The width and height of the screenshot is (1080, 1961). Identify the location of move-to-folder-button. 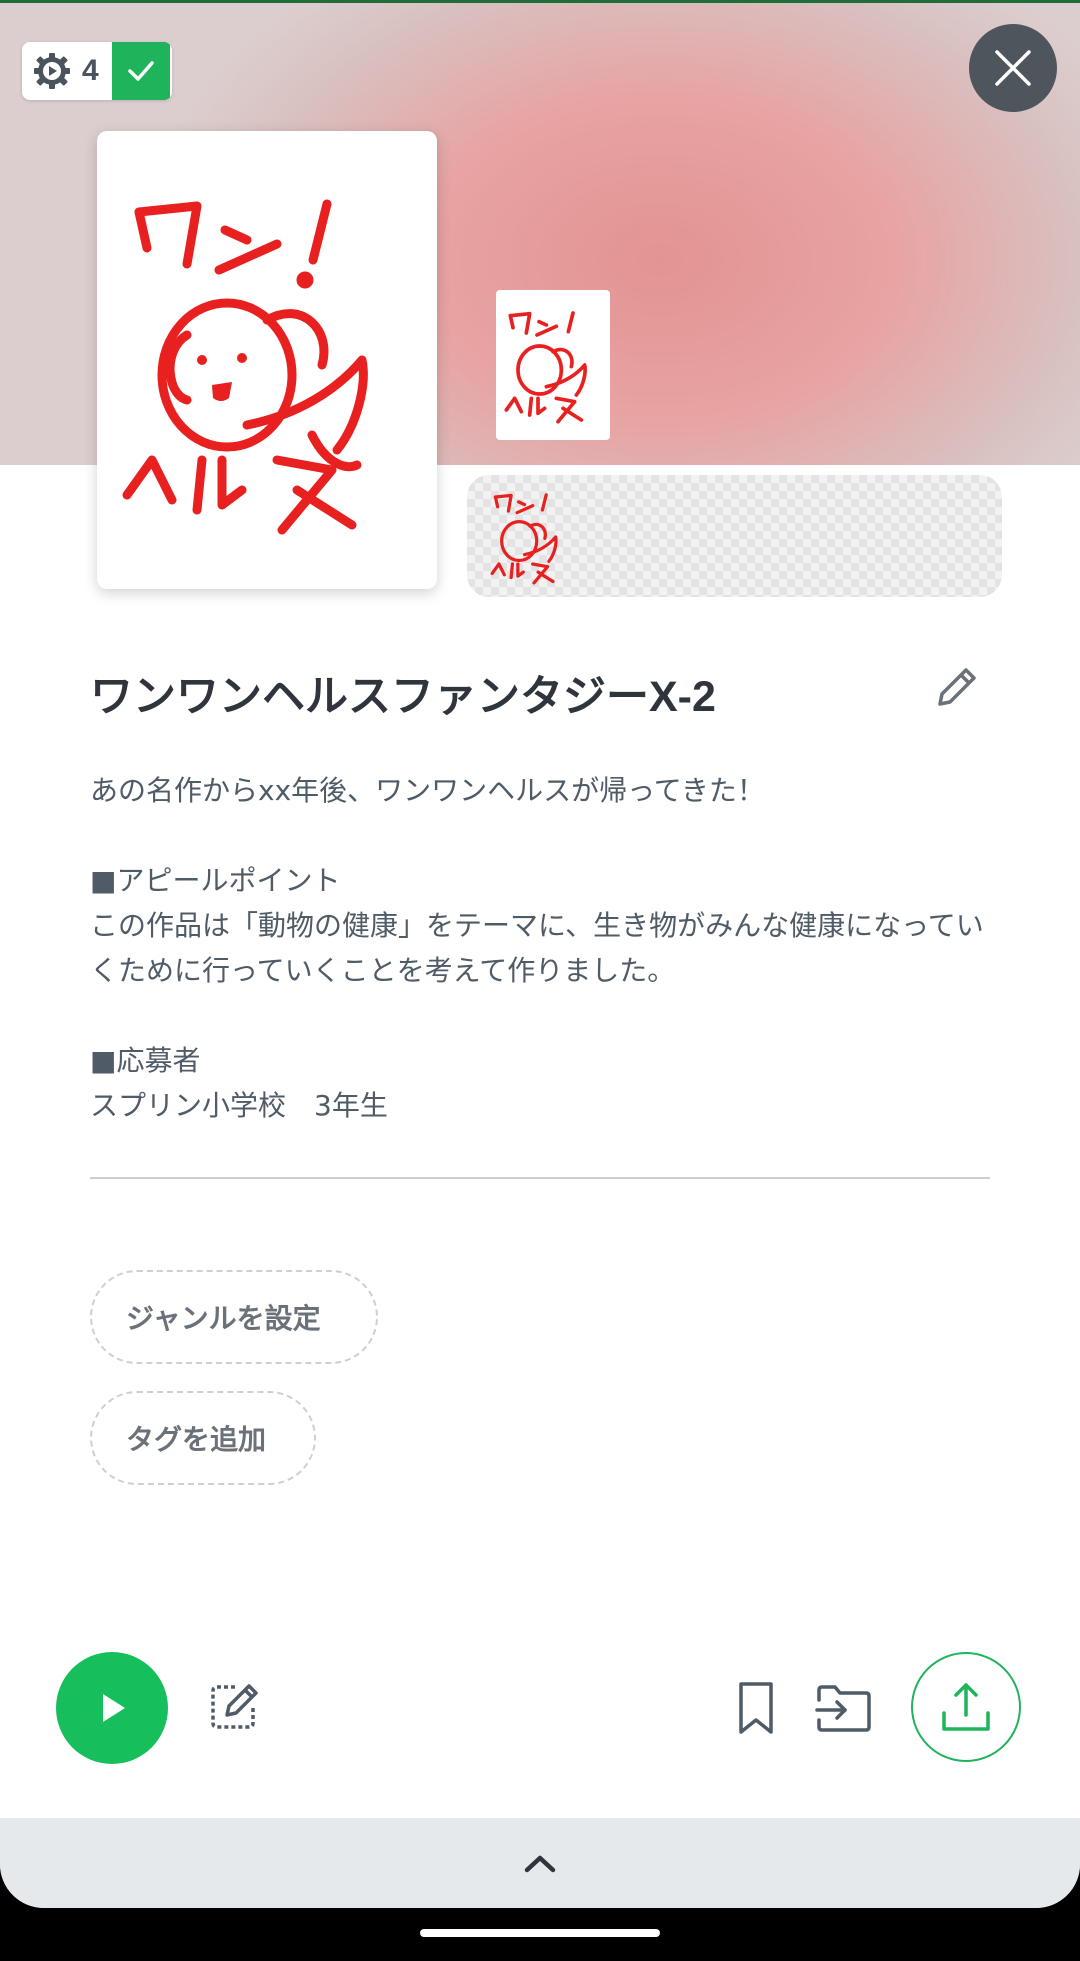
(844, 1708).